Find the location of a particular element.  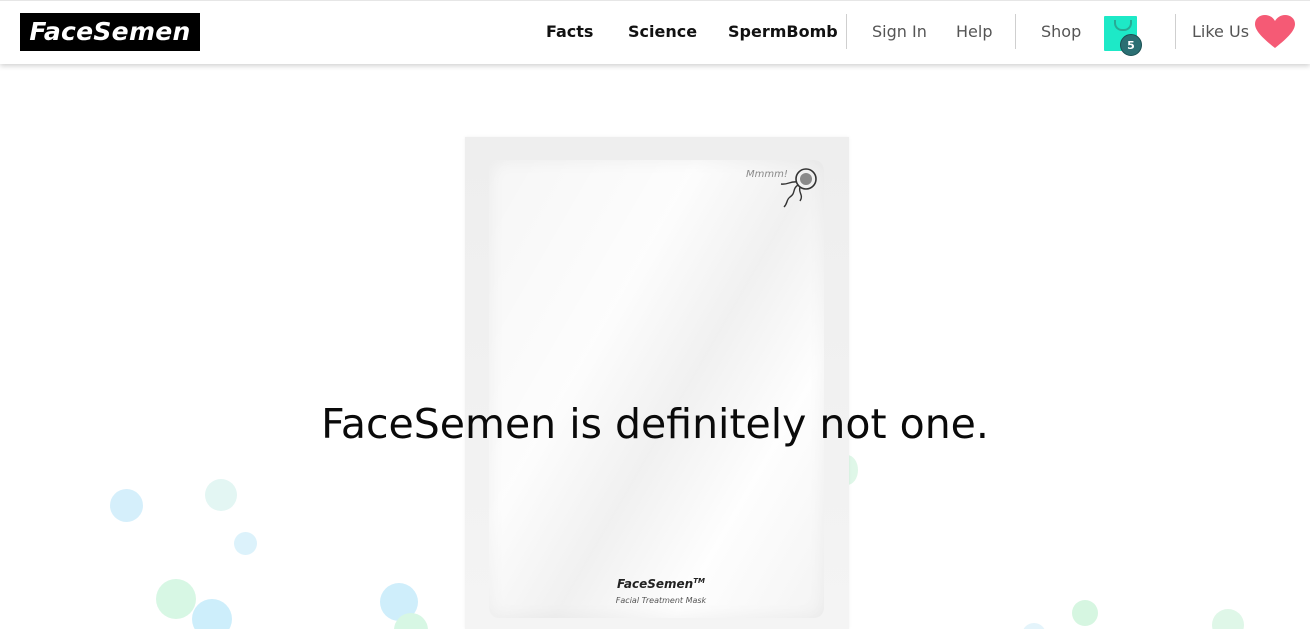

packet-brand-label: FaceSemenTM is located at coordinates (661, 584).